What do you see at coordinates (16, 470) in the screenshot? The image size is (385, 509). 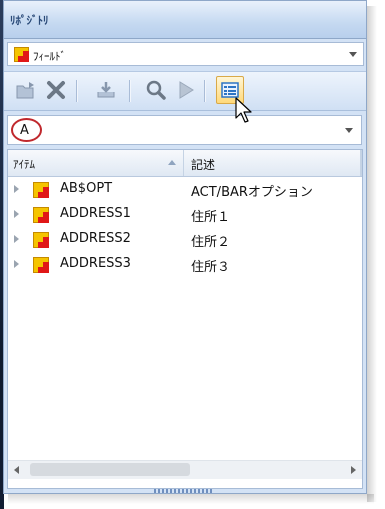 I see `scroll-left-icon` at bounding box center [16, 470].